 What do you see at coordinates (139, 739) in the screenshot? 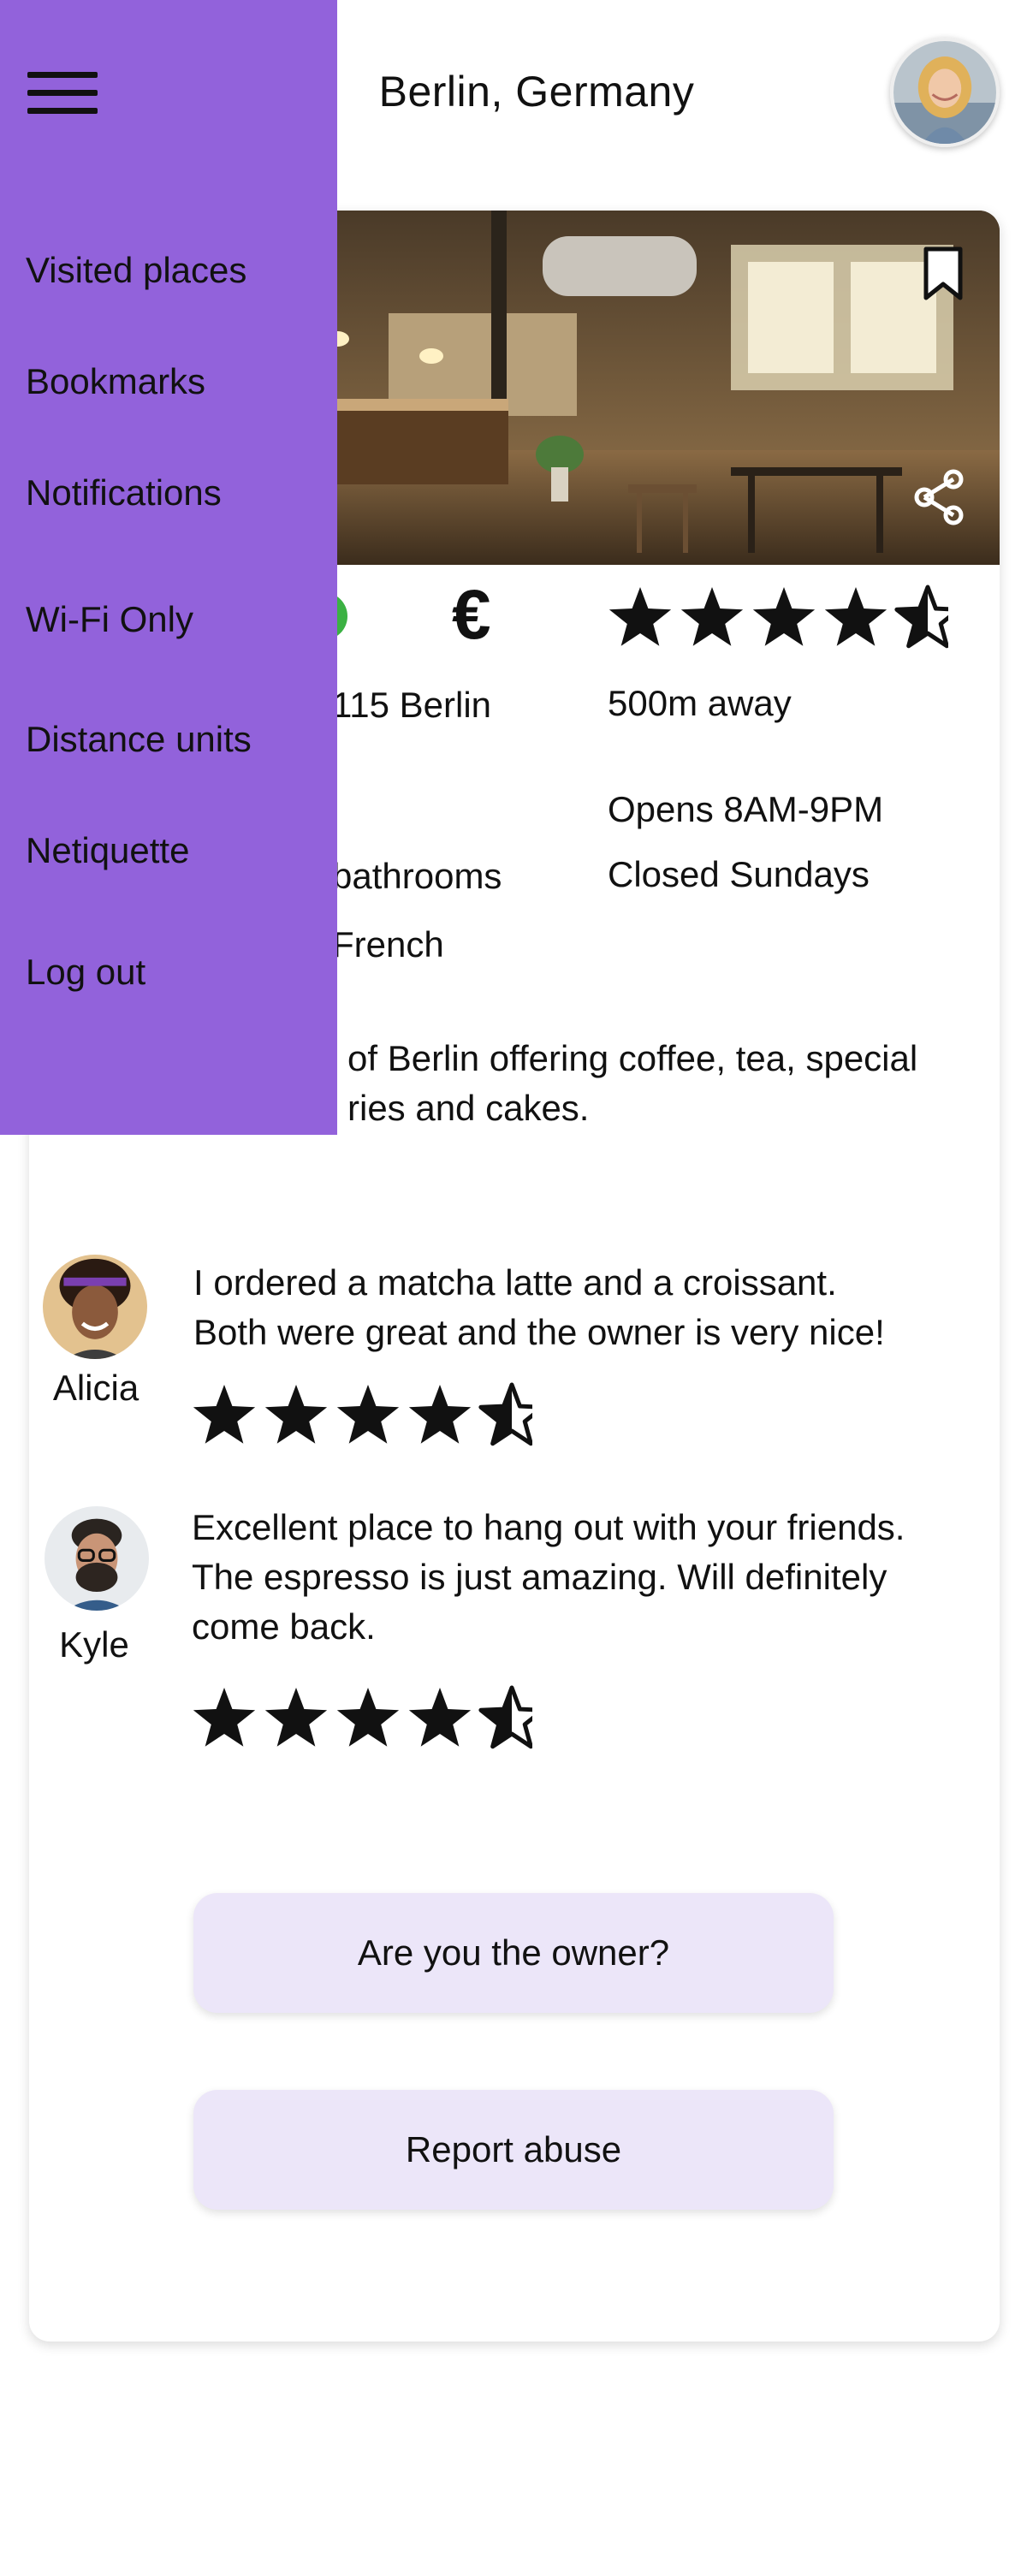
I see `menu-item-distance-units: Distance units` at bounding box center [139, 739].